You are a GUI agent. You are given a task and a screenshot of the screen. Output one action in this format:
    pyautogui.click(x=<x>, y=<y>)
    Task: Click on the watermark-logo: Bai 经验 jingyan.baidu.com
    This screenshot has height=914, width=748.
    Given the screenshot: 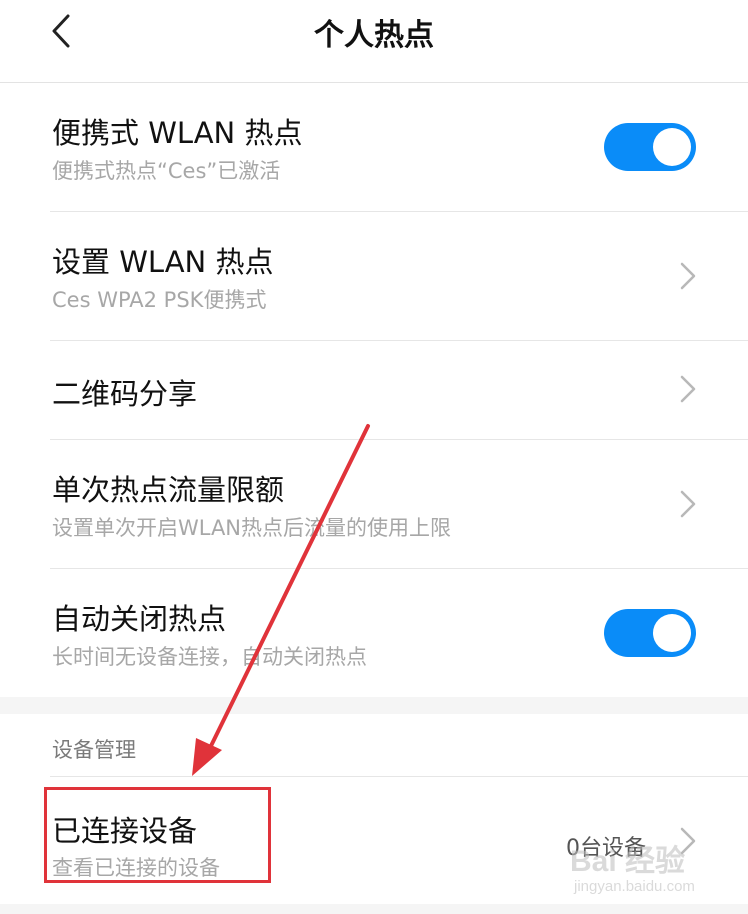 What is the action you would take?
    pyautogui.click(x=646, y=867)
    